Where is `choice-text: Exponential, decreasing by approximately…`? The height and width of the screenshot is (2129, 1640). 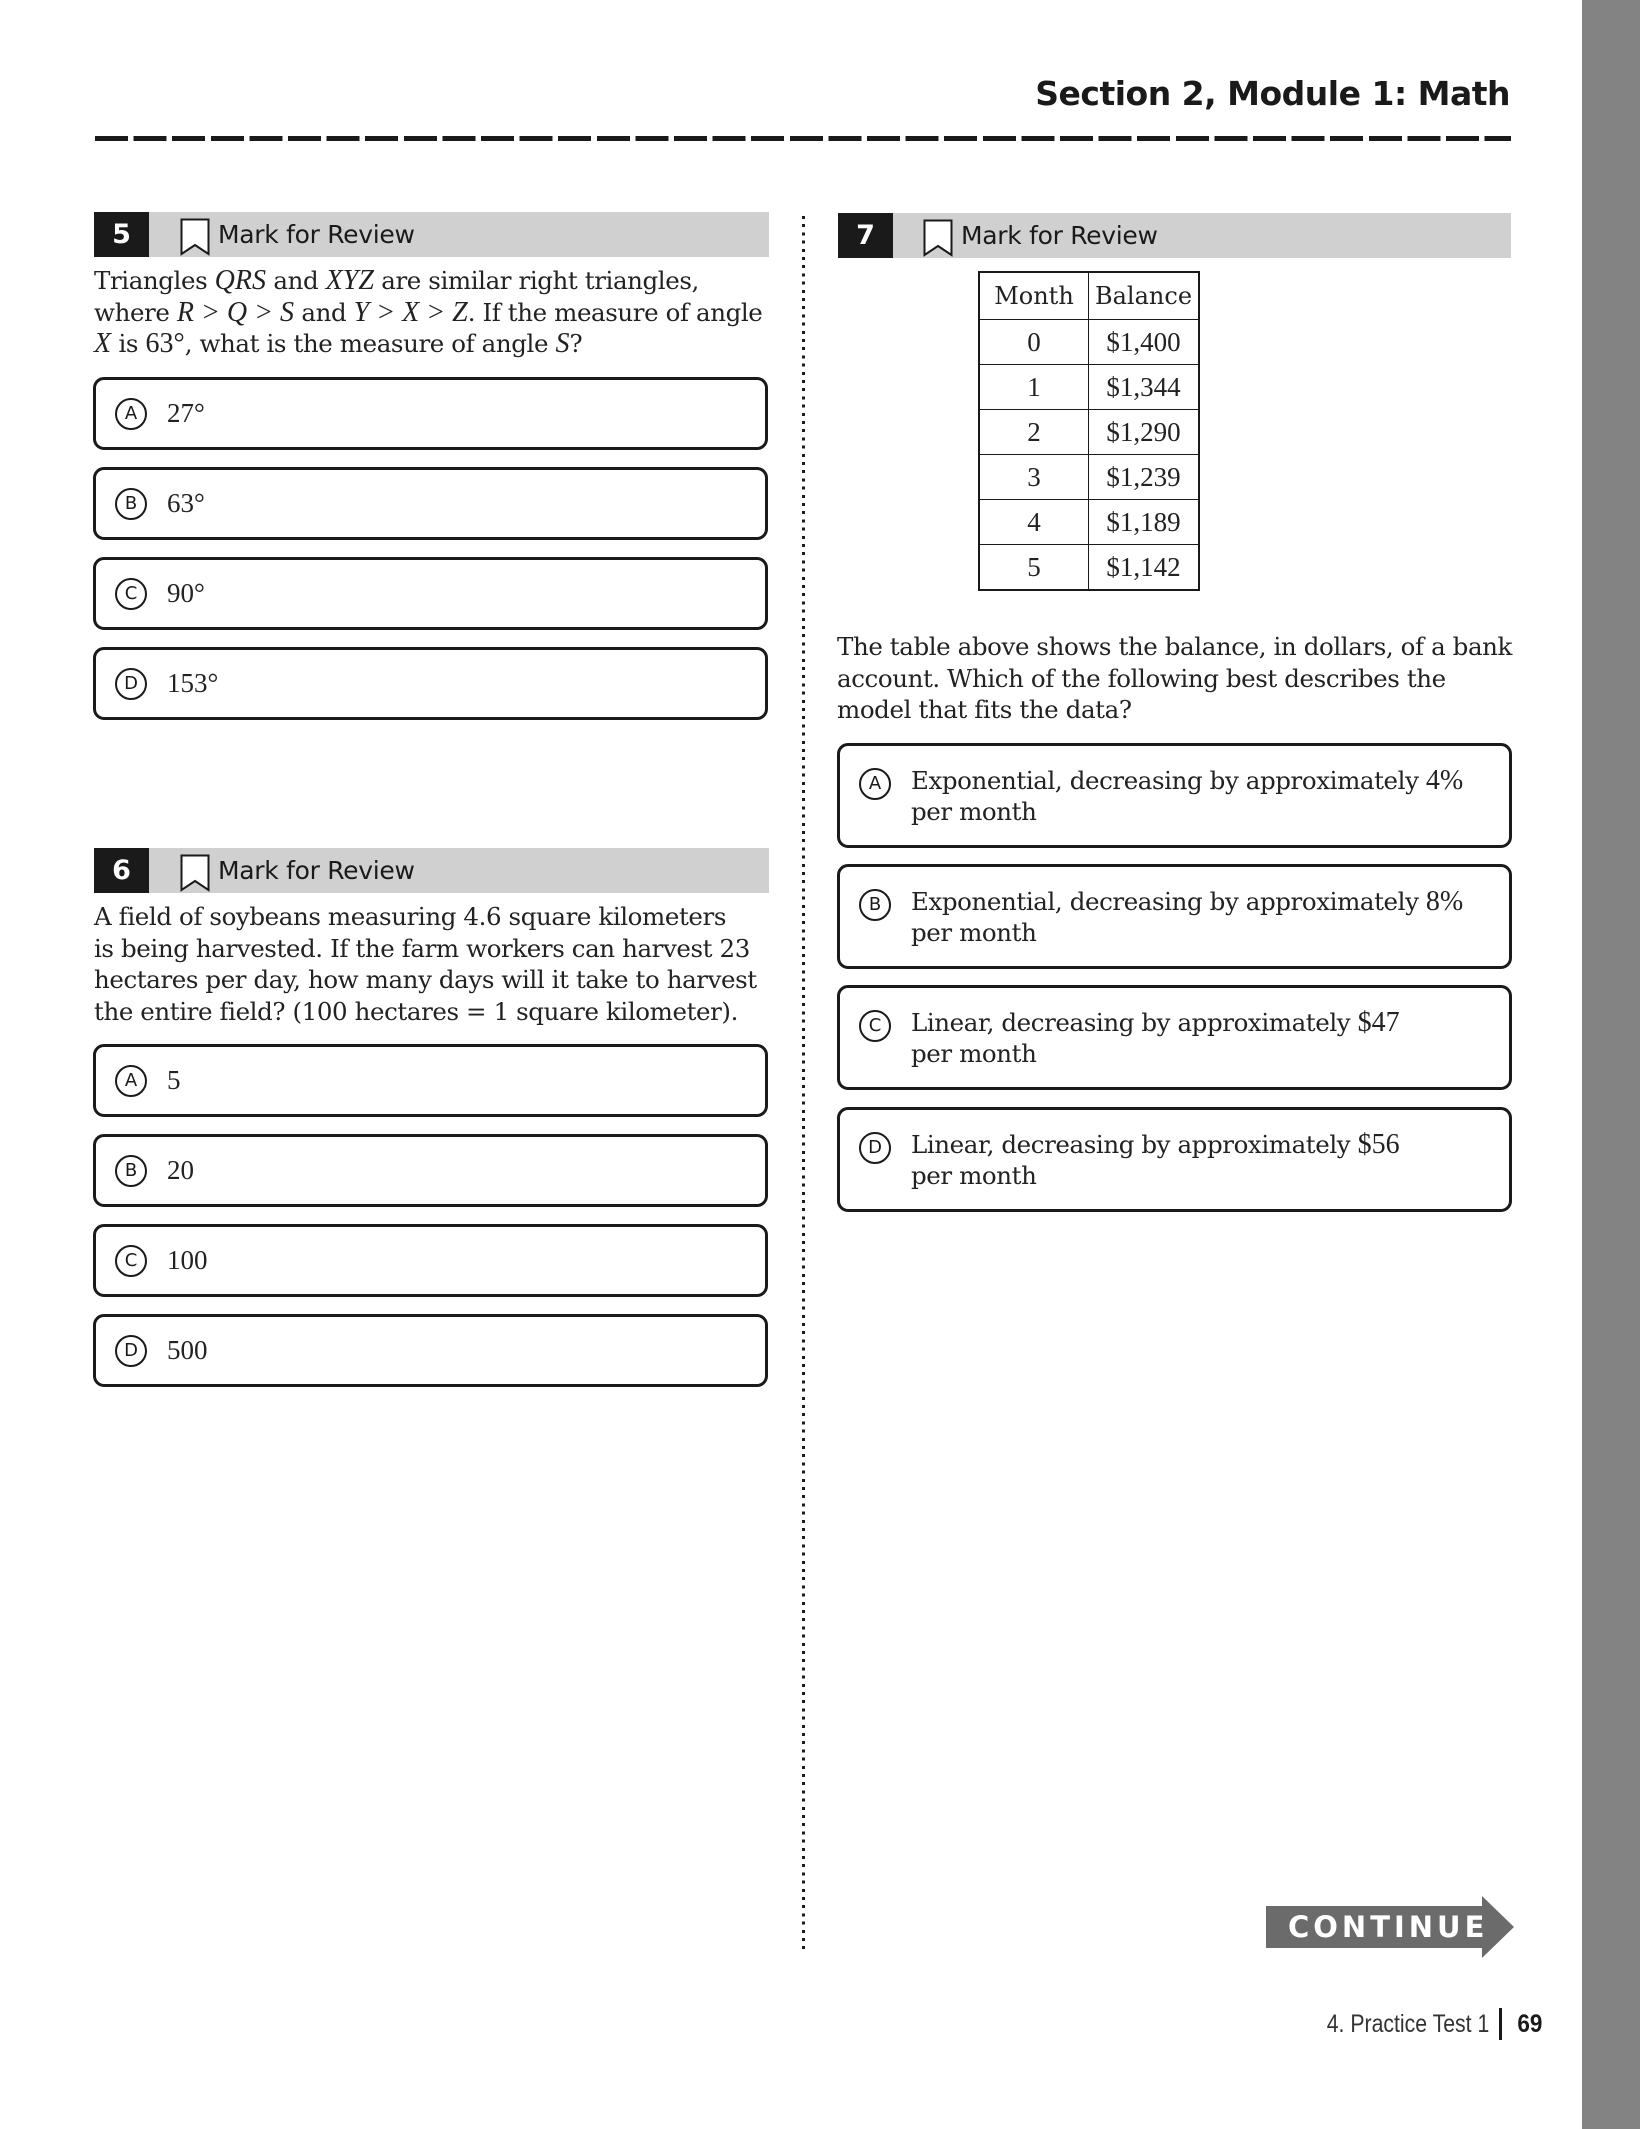 choice-text: Exponential, decreasing by approximately… is located at coordinates (1191, 796).